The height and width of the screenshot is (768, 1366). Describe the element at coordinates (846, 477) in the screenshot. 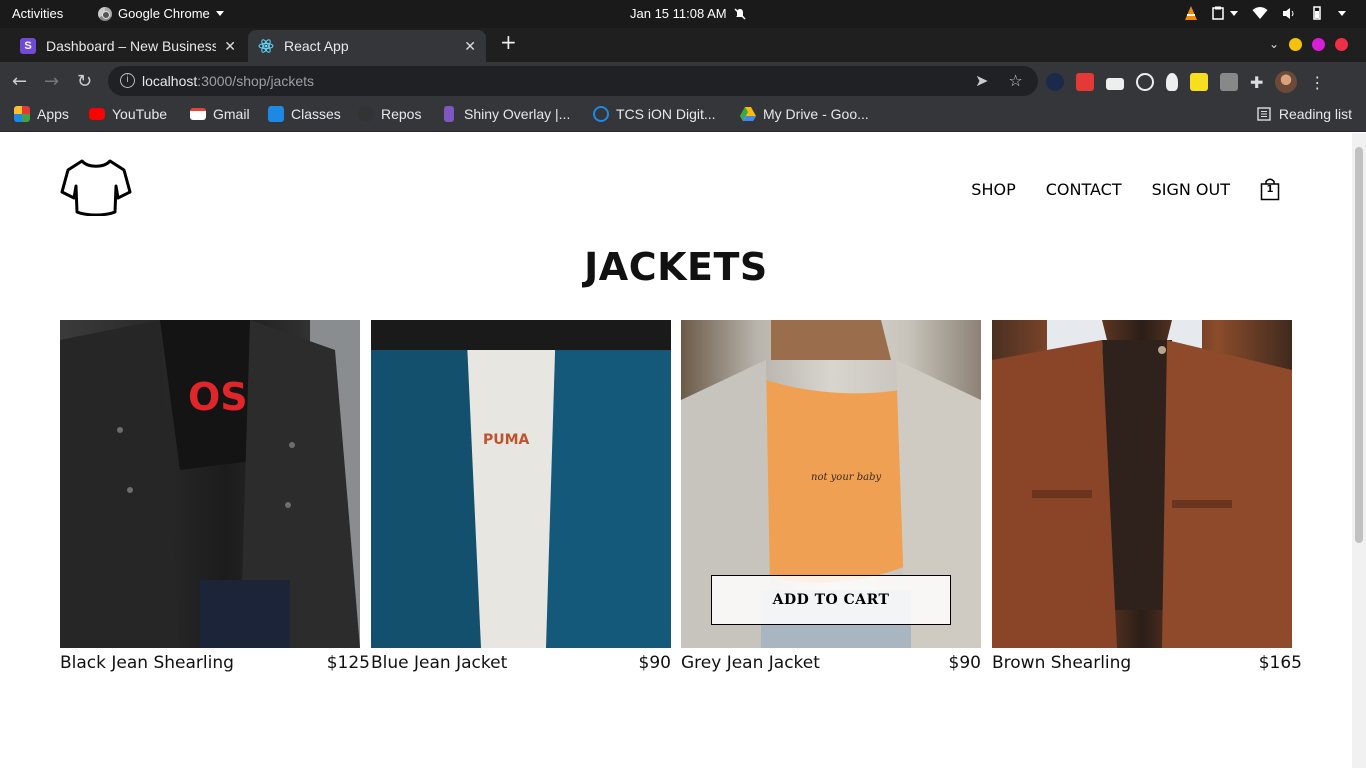

I see `svg-text: not your baby` at that location.